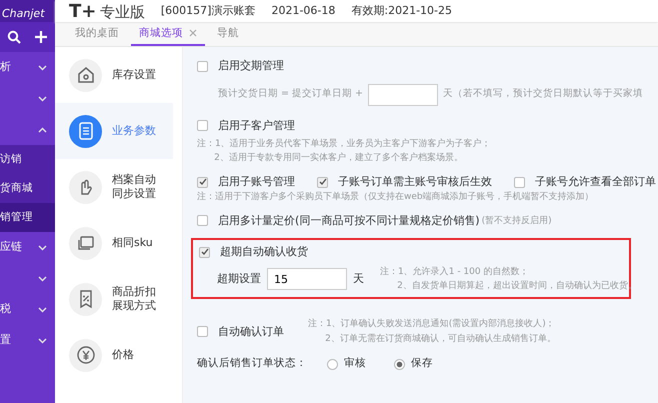 The width and height of the screenshot is (658, 403). Describe the element at coordinates (542, 94) in the screenshot. I see `note-text: 天（若不填写，预计交货日期默认等于买家填` at that location.